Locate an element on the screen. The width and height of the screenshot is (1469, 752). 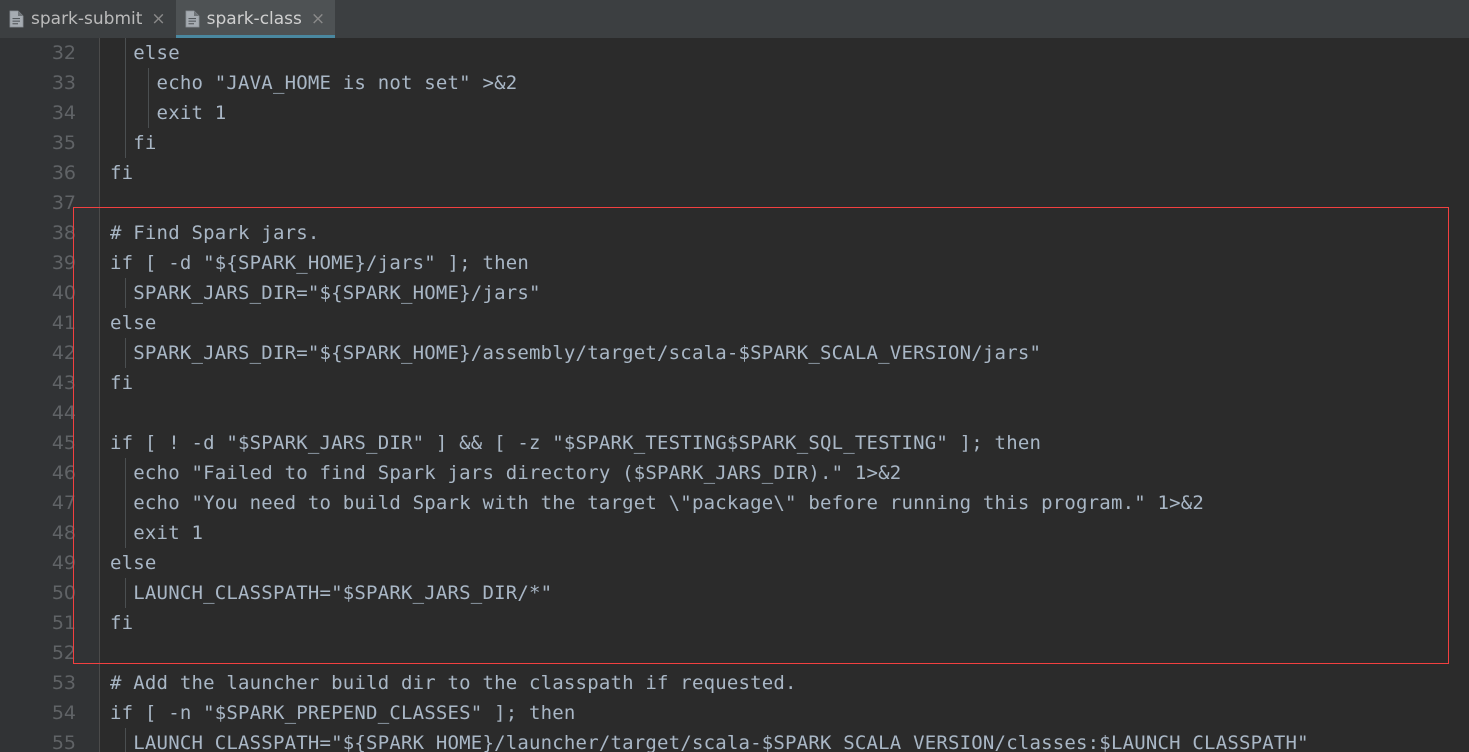
line-number: 46 is located at coordinates (63, 473).